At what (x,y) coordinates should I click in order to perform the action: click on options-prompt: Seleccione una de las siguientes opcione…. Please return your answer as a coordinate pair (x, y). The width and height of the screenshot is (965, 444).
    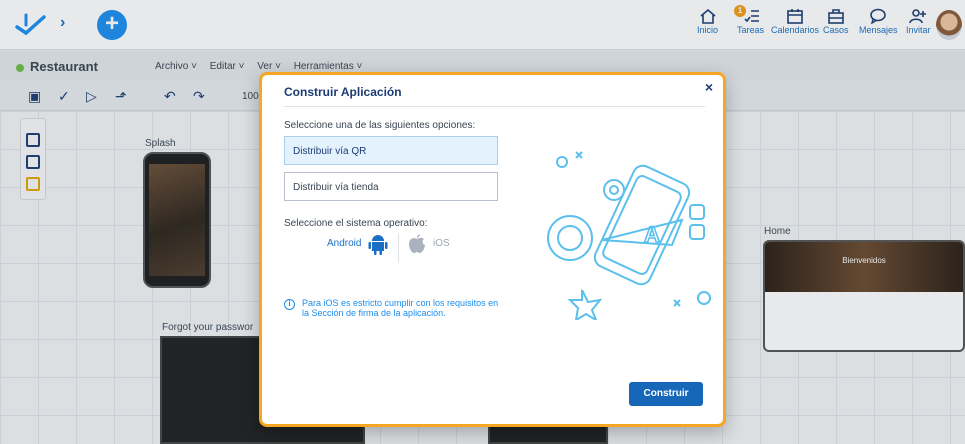
    Looking at the image, I should click on (380, 125).